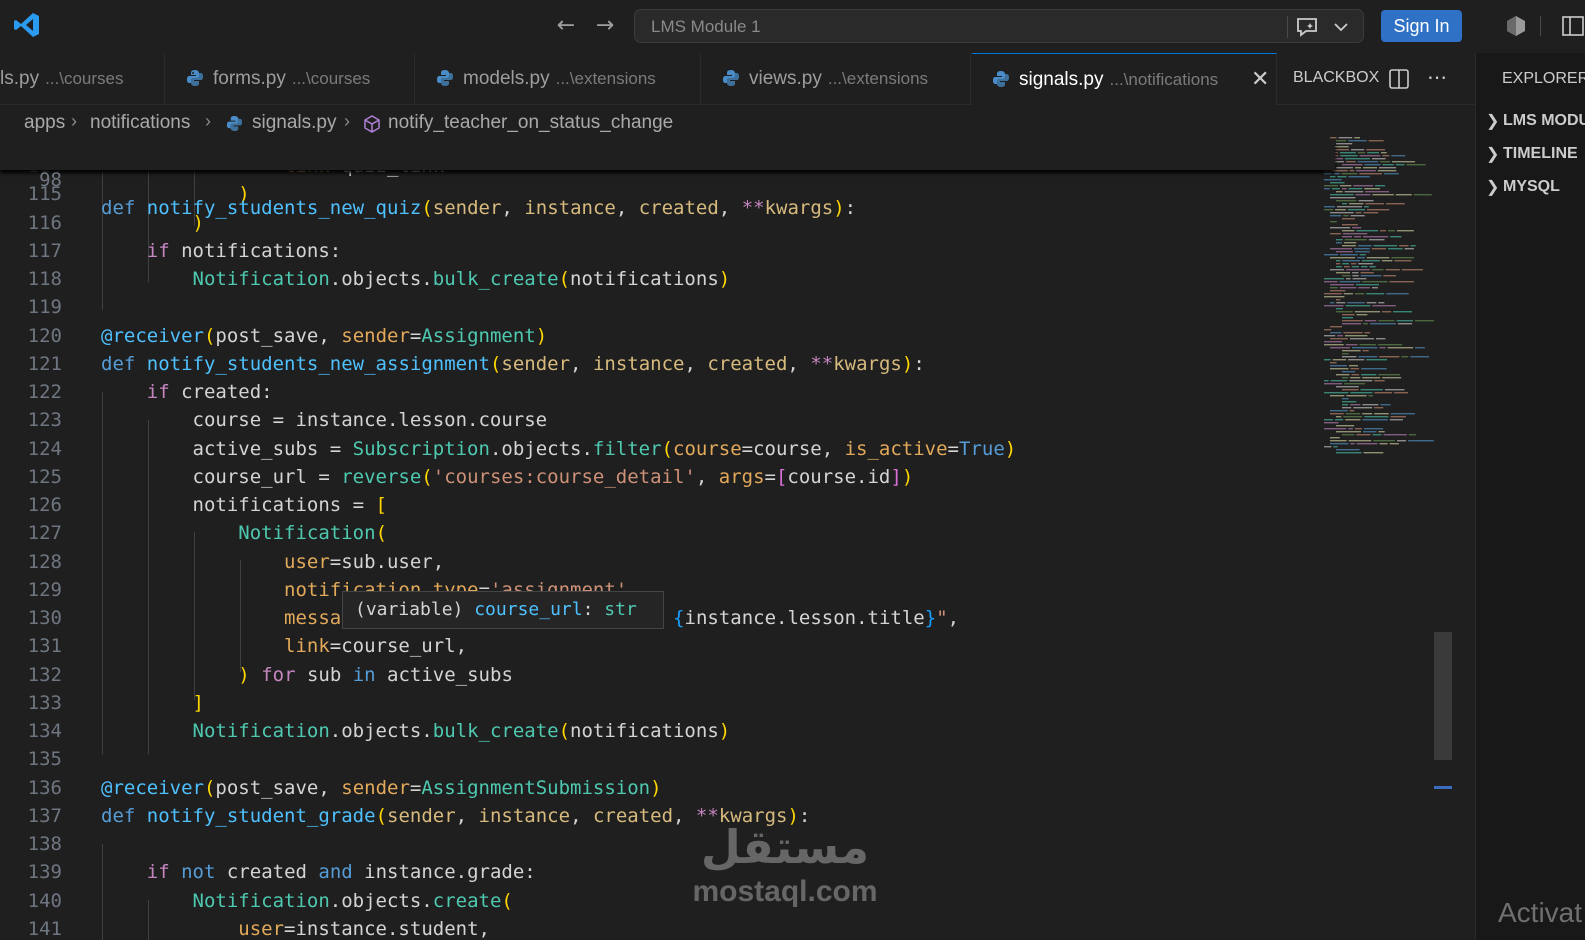 The width and height of the screenshot is (1585, 940). I want to click on breadcrumb-item-apps: apps, so click(44, 123).